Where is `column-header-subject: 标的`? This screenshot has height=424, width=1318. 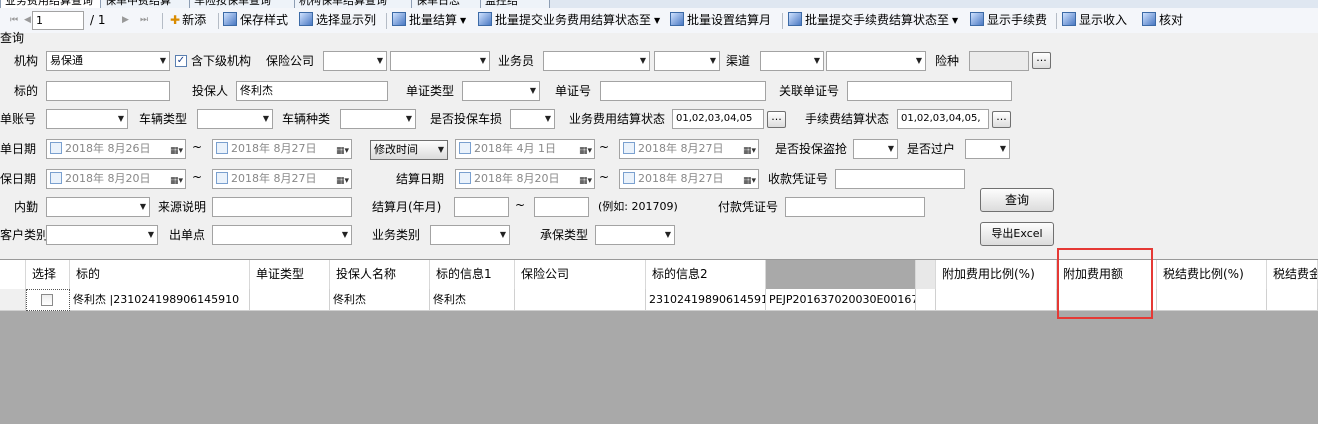
column-header-subject: 标的 is located at coordinates (160, 274).